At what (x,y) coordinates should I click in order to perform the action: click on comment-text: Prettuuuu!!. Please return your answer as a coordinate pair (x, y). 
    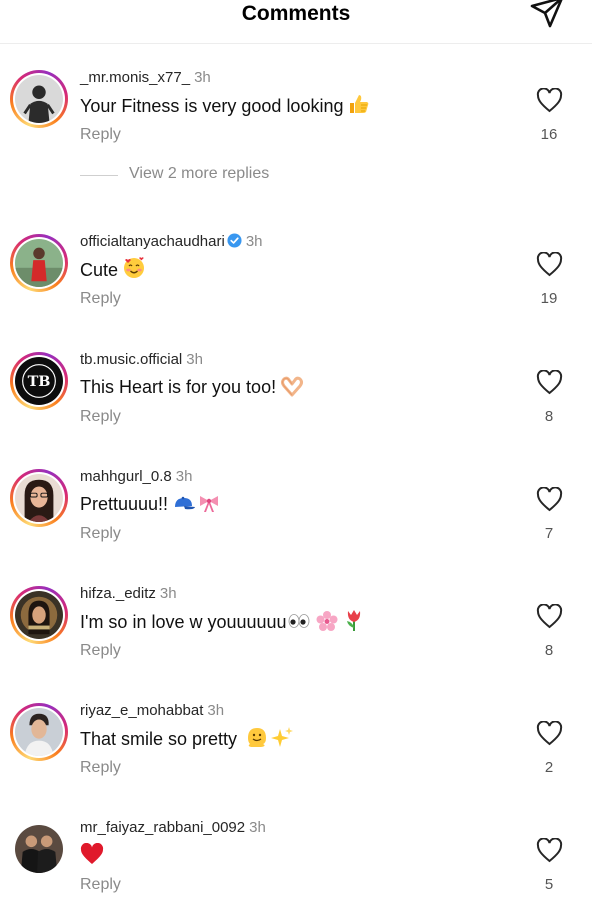
    Looking at the image, I should click on (150, 504).